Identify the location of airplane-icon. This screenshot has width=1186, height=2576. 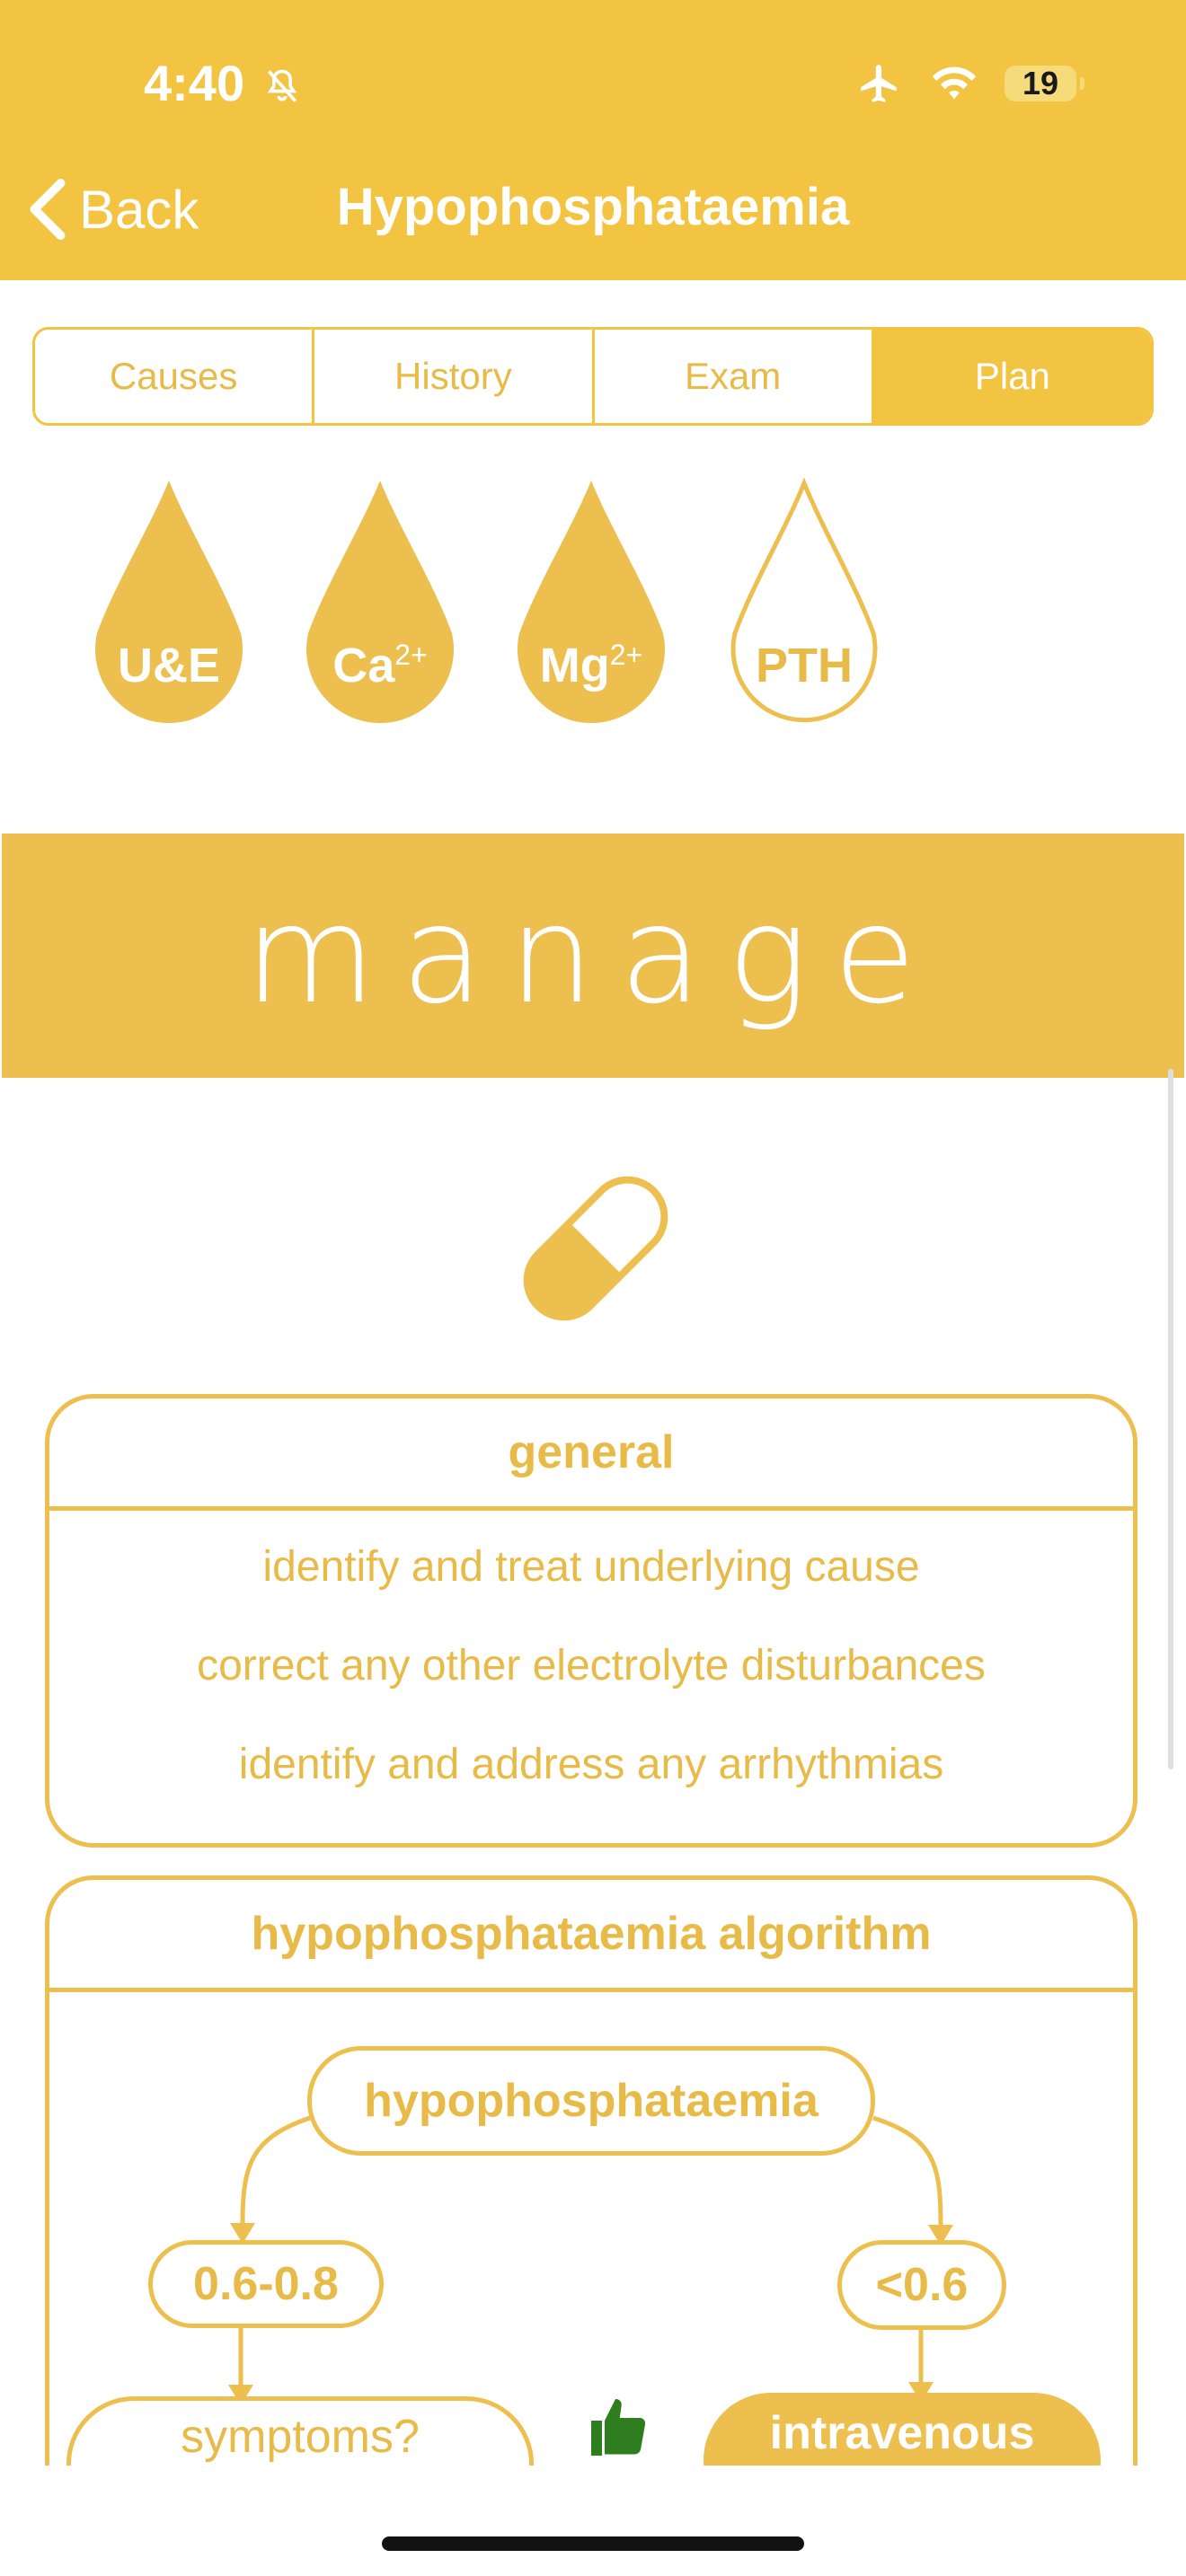
(879, 83).